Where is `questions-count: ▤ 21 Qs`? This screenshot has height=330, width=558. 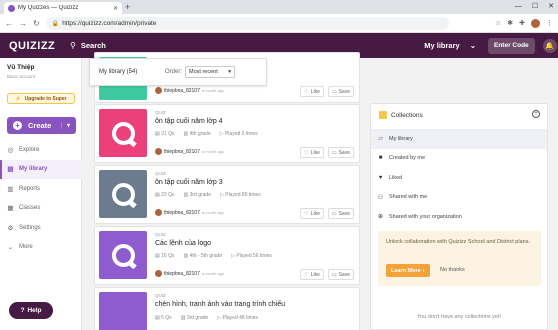
questions-count: ▤ 21 Qs is located at coordinates (165, 134).